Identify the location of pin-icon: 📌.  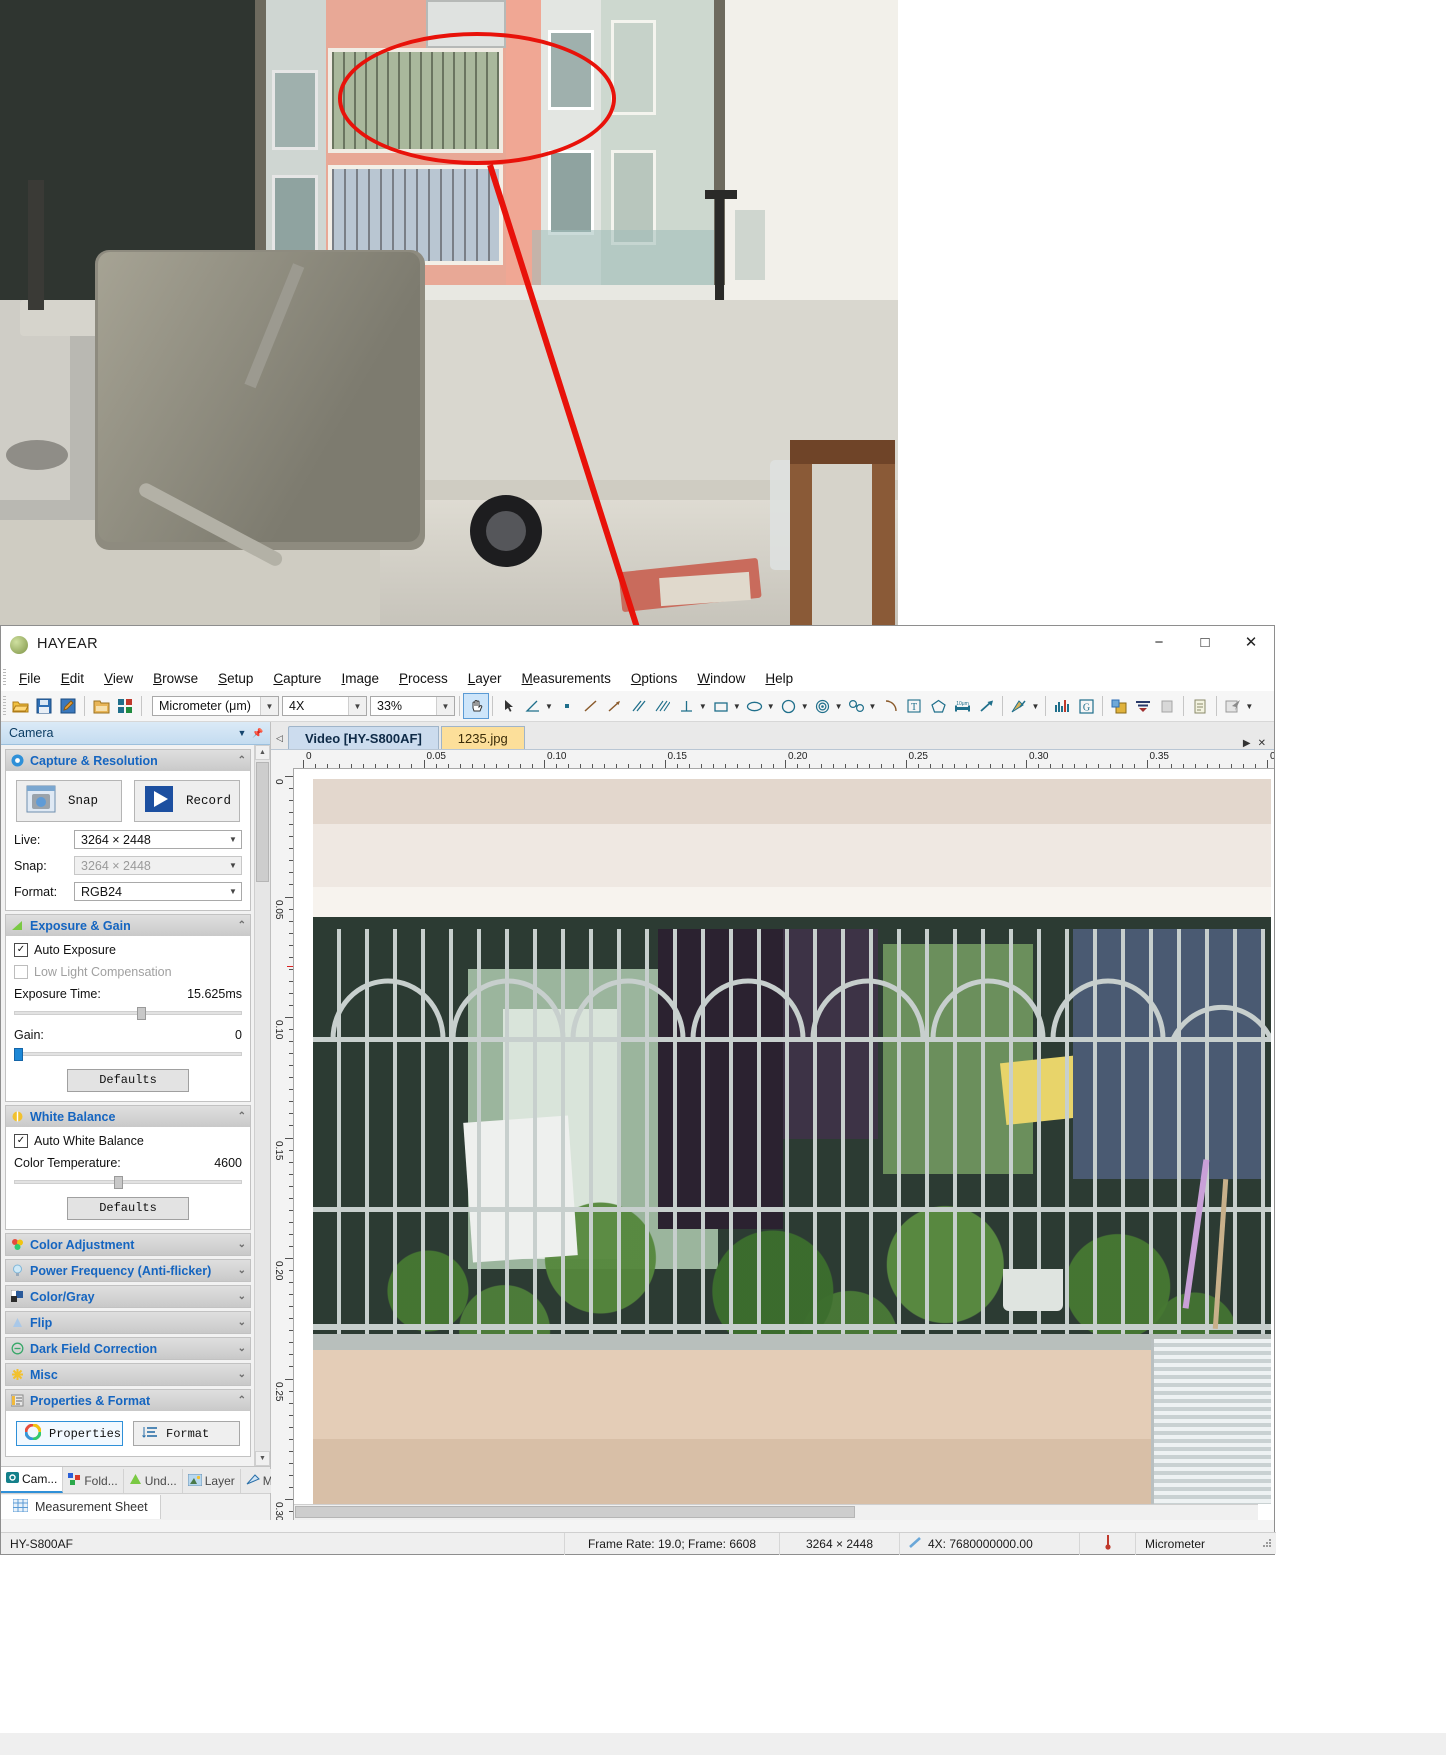
(258, 733).